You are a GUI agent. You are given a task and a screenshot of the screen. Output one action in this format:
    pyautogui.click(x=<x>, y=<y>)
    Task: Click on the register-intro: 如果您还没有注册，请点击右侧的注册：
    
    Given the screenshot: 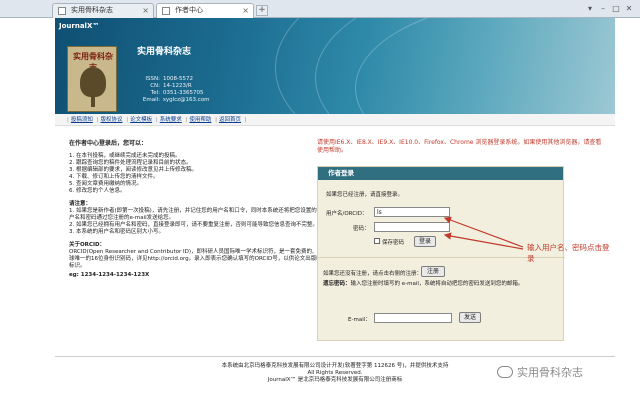 What is the action you would take?
    pyautogui.click(x=373, y=274)
    